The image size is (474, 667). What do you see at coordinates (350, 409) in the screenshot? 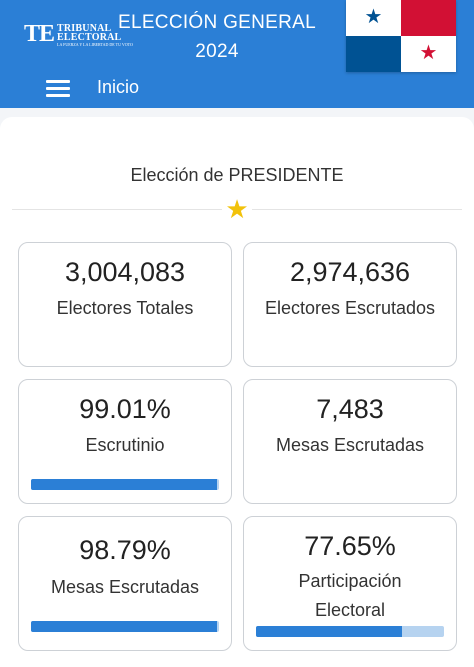
I see `card-value: 7,483` at bounding box center [350, 409].